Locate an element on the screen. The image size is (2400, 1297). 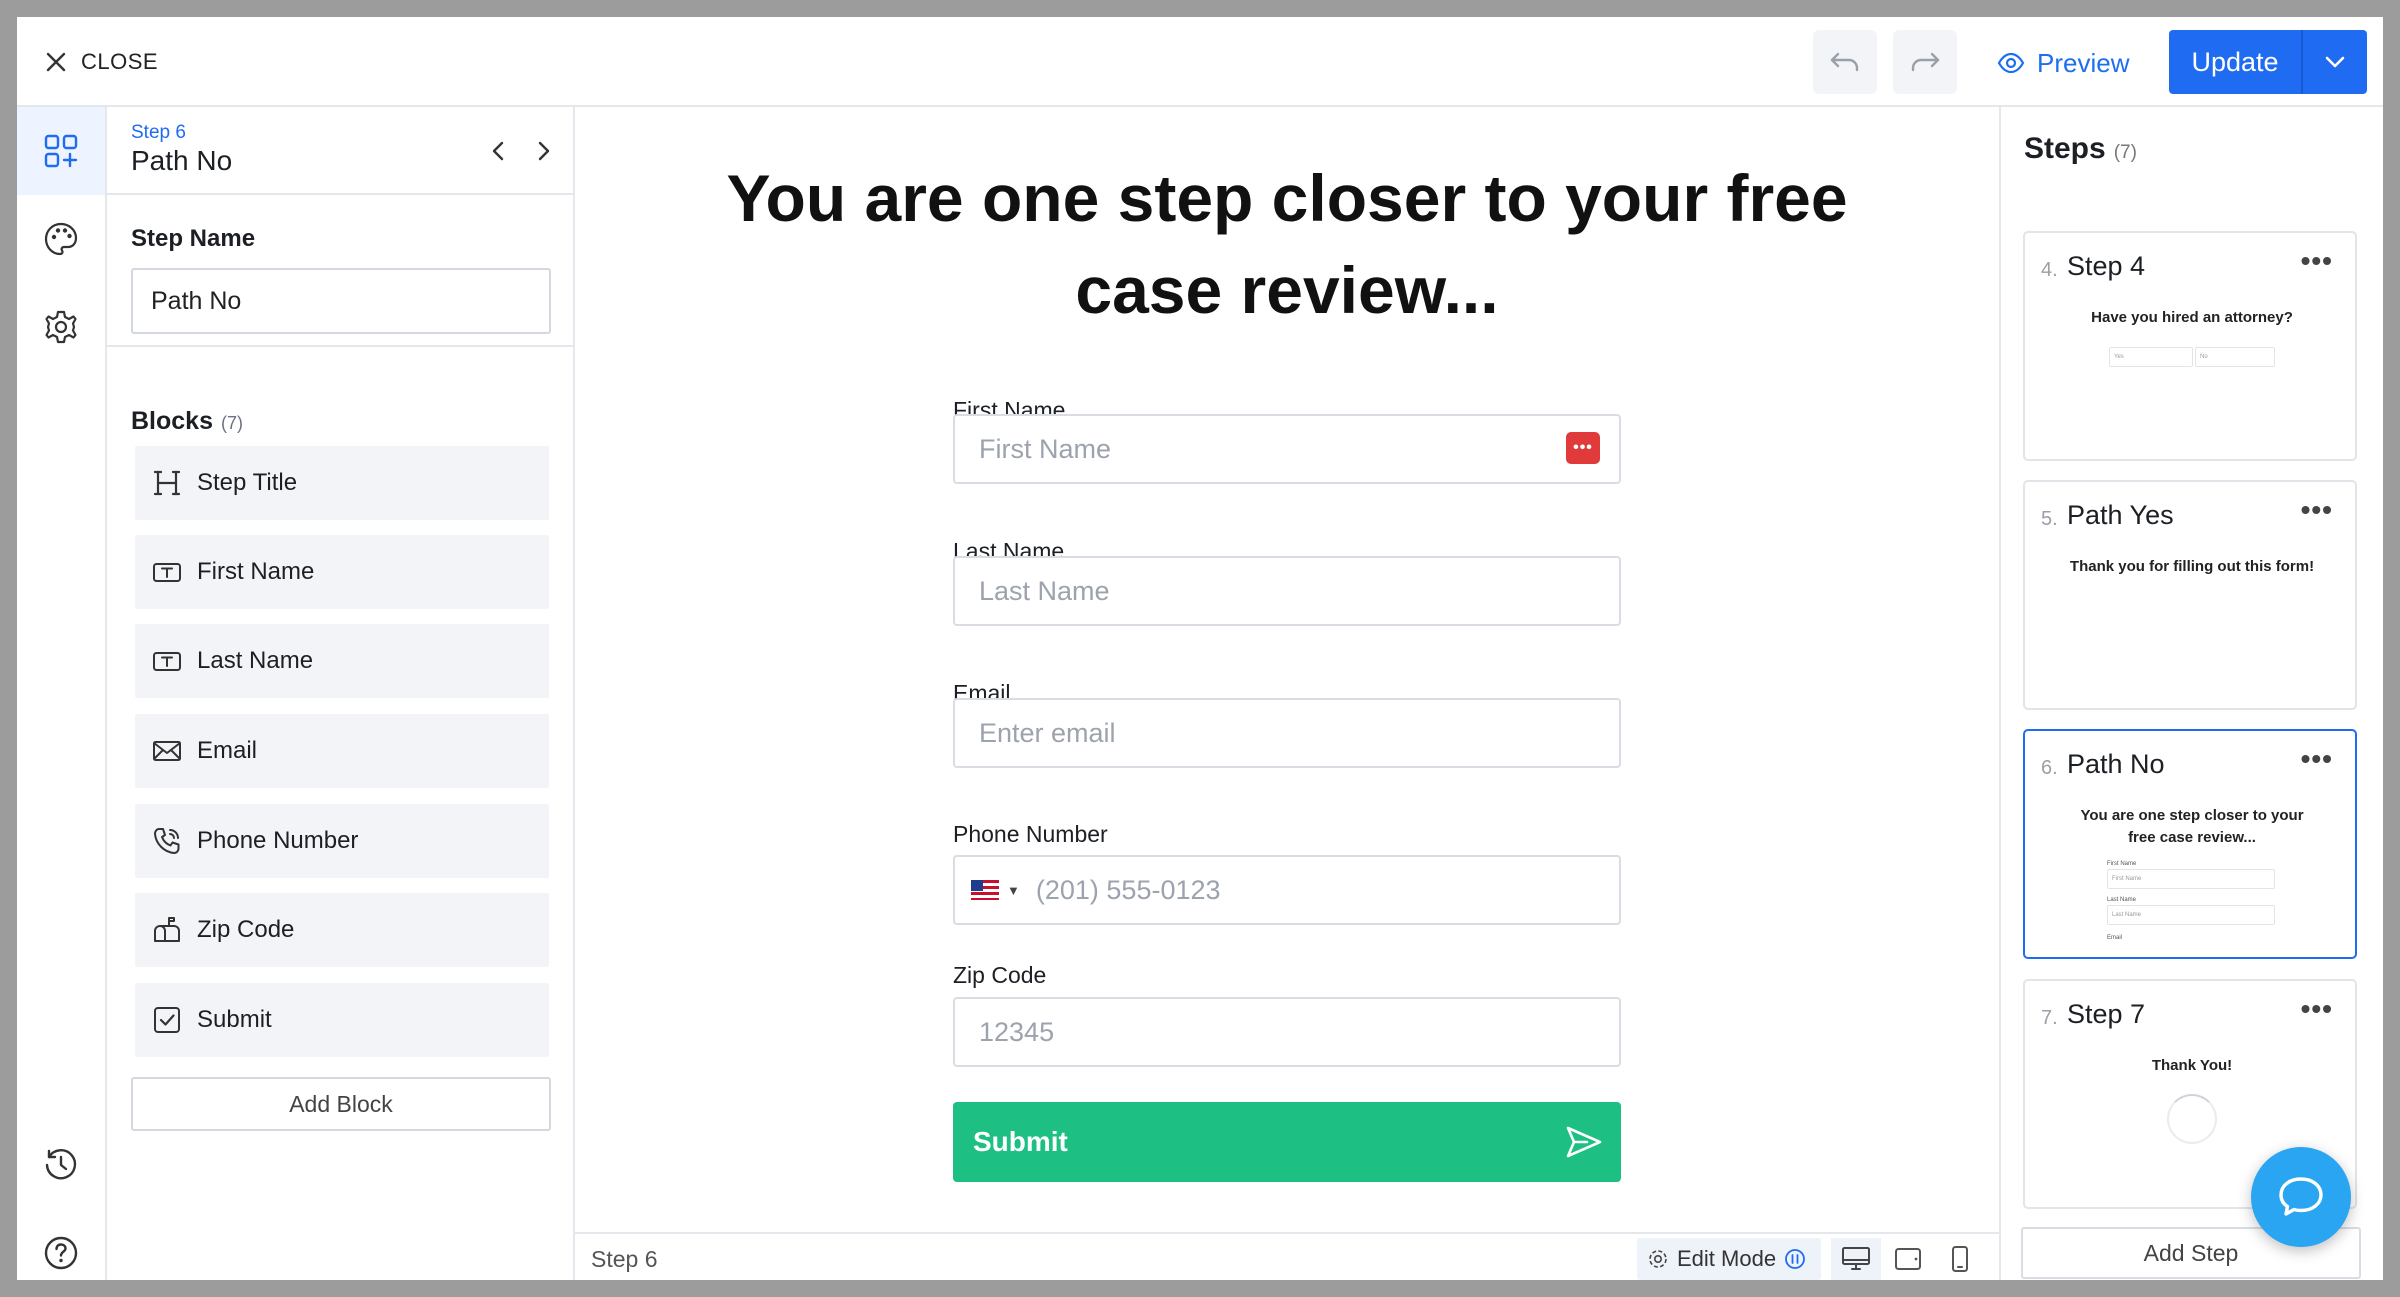
chevron-right-icon is located at coordinates (544, 151).